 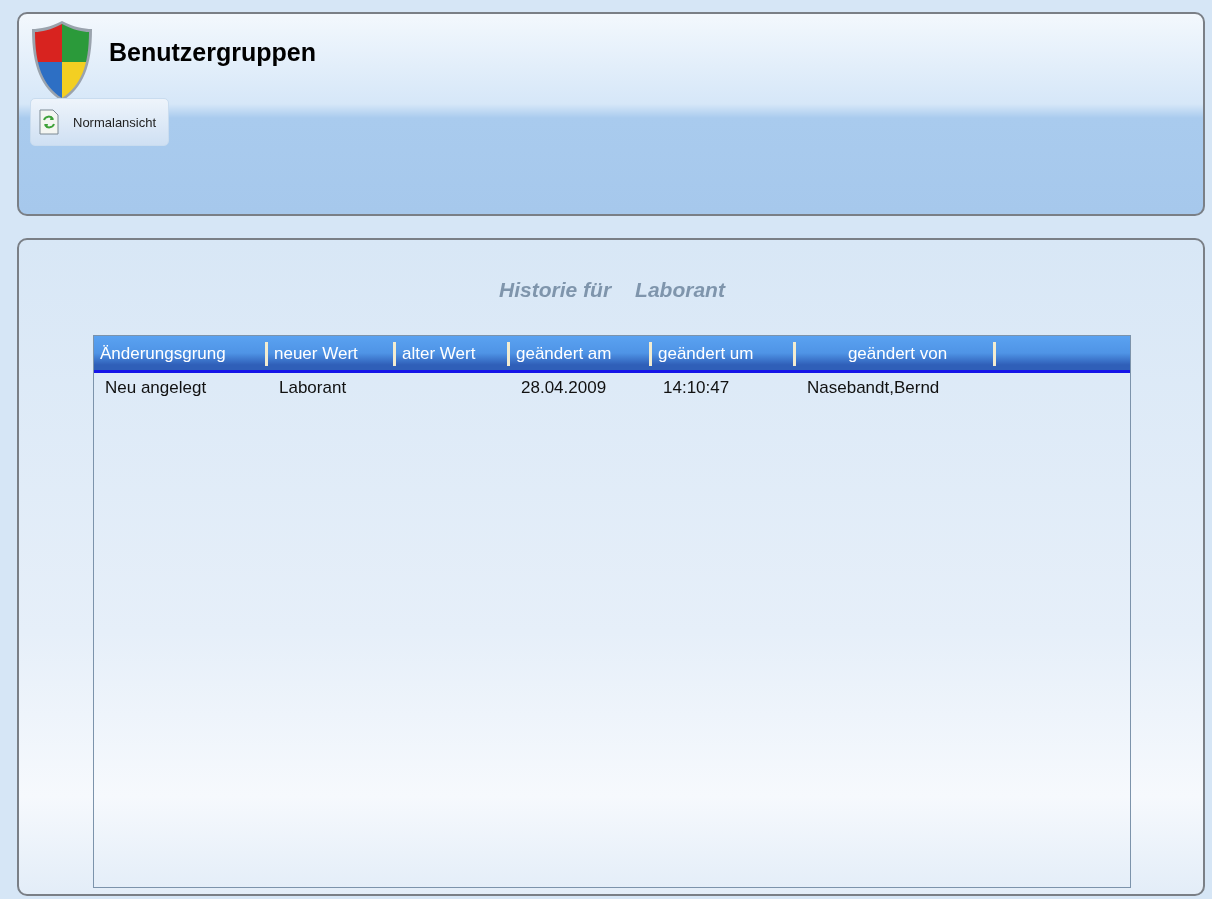 What do you see at coordinates (896, 354) in the screenshot?
I see `column-header: geändert von` at bounding box center [896, 354].